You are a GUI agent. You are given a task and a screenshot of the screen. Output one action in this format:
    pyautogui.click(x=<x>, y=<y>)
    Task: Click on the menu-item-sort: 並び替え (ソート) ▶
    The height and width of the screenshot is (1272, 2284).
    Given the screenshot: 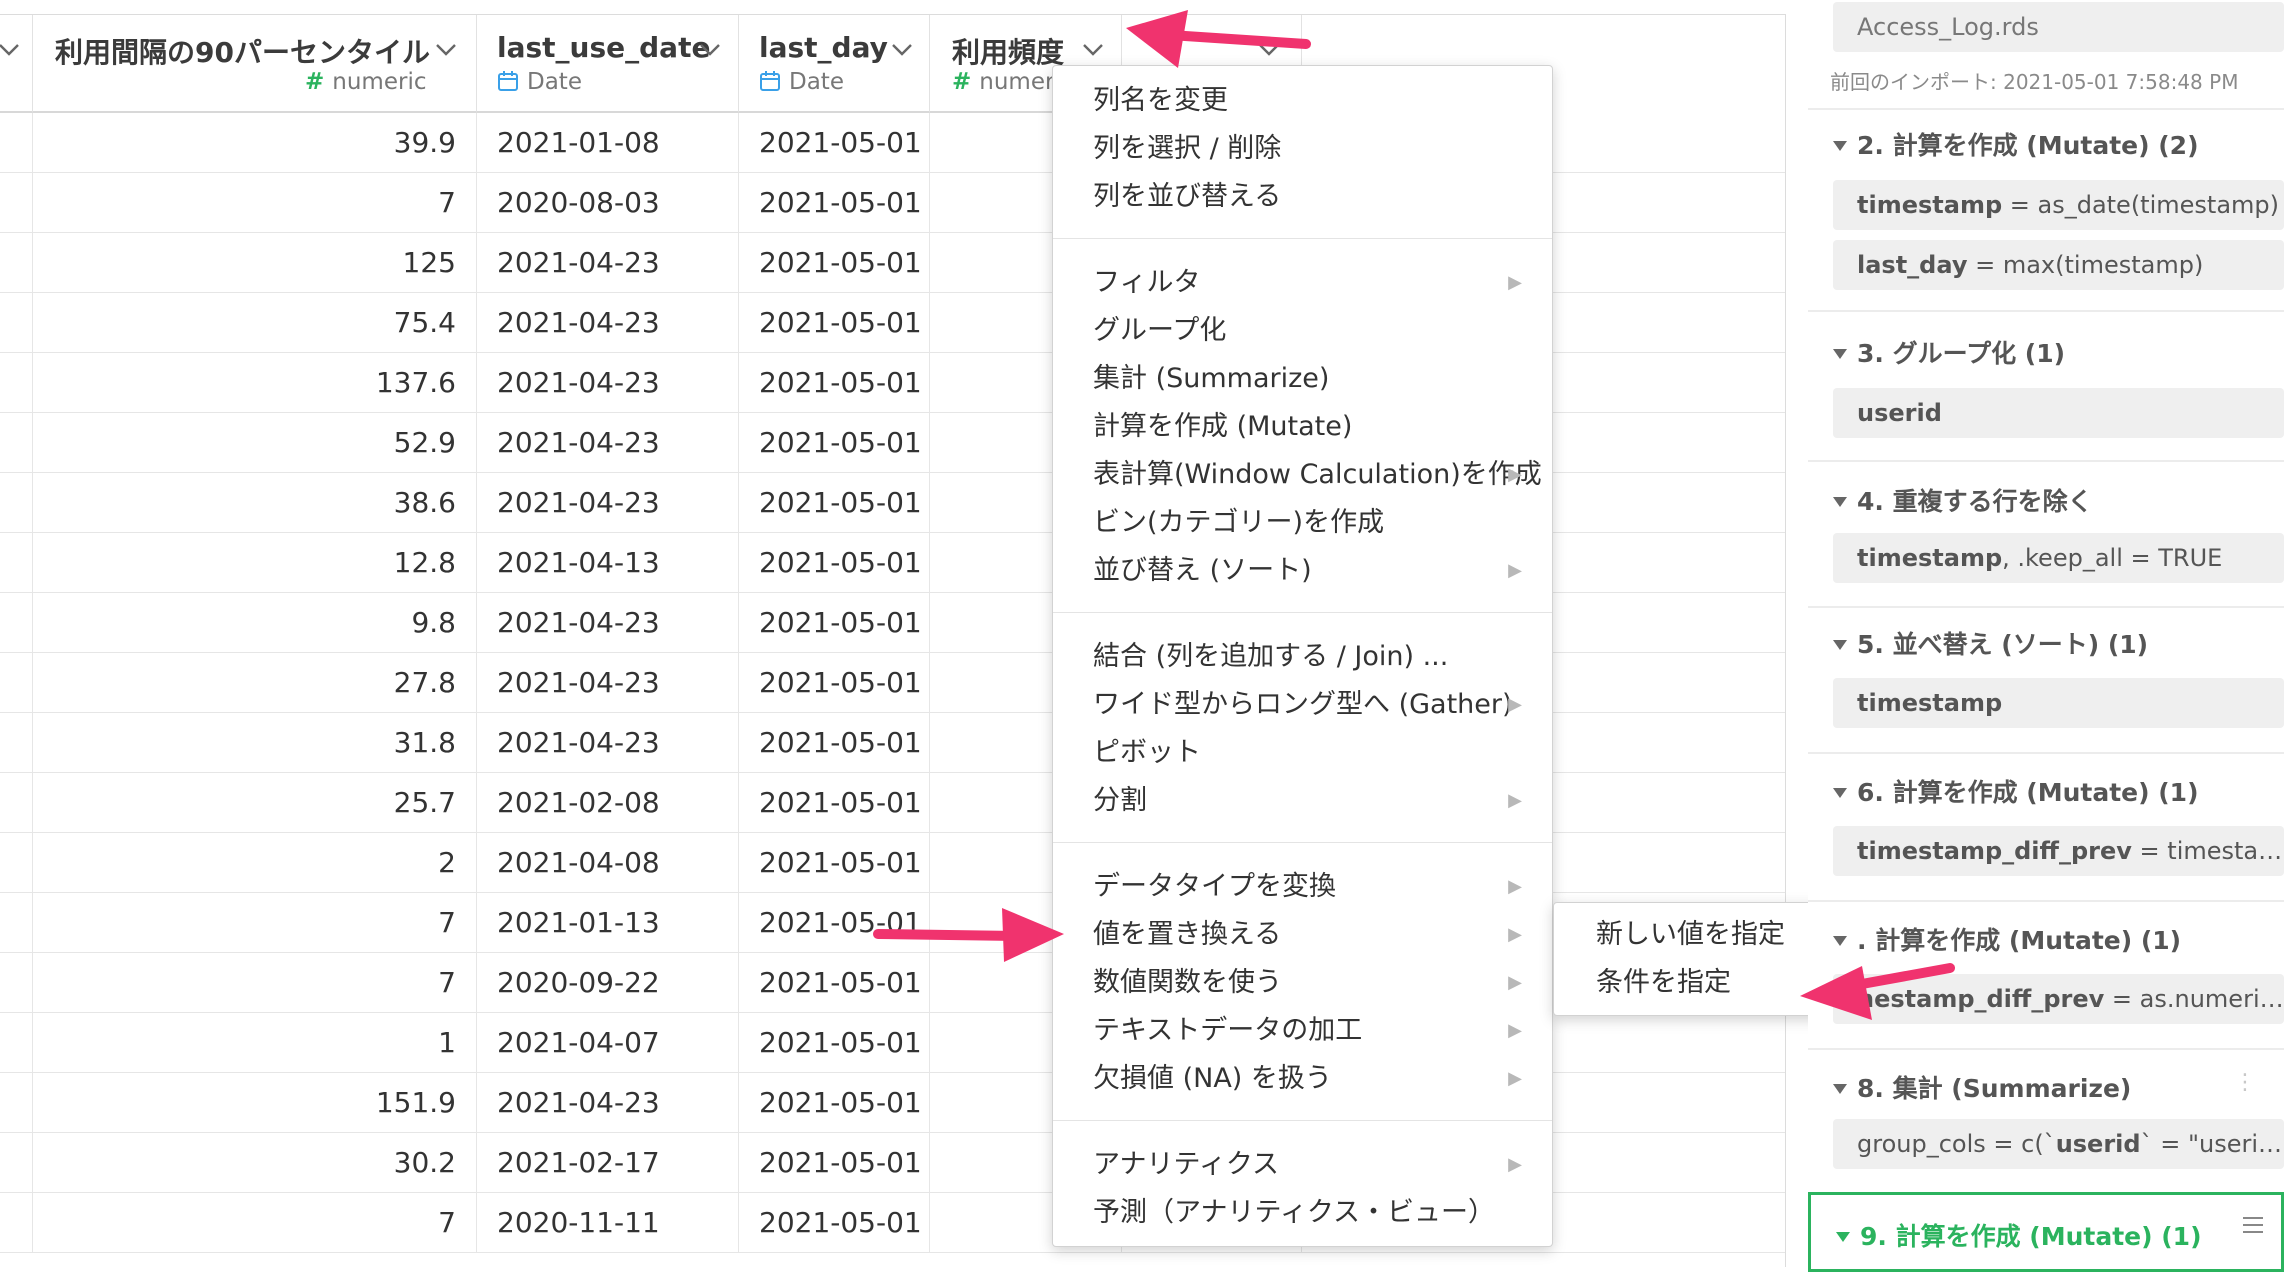 What is the action you would take?
    pyautogui.click(x=1312, y=571)
    